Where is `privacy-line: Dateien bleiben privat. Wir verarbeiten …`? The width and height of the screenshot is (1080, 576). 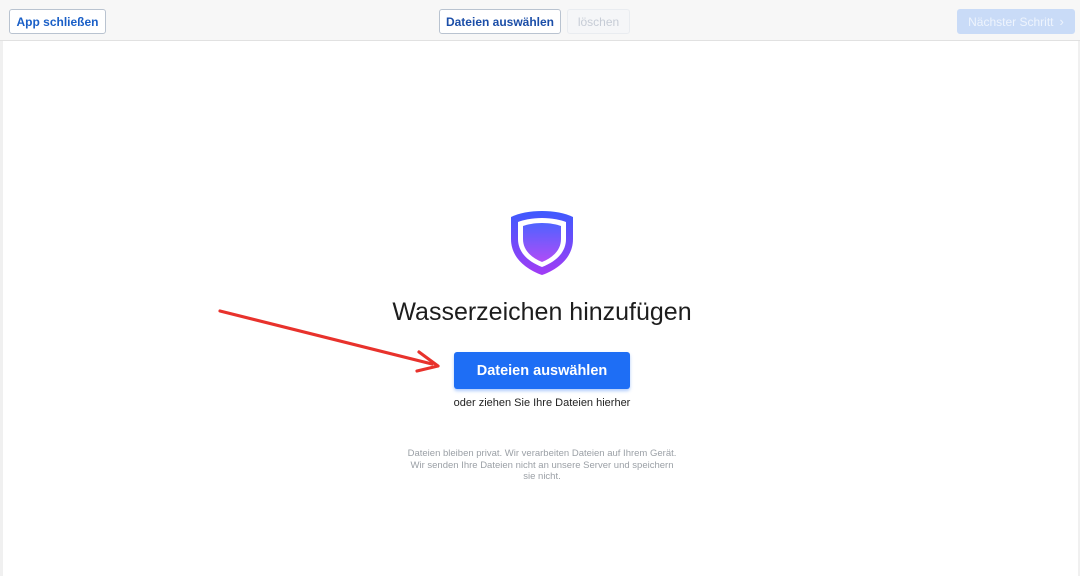
privacy-line: Dateien bleiben privat. Wir verarbeiten … is located at coordinates (542, 453).